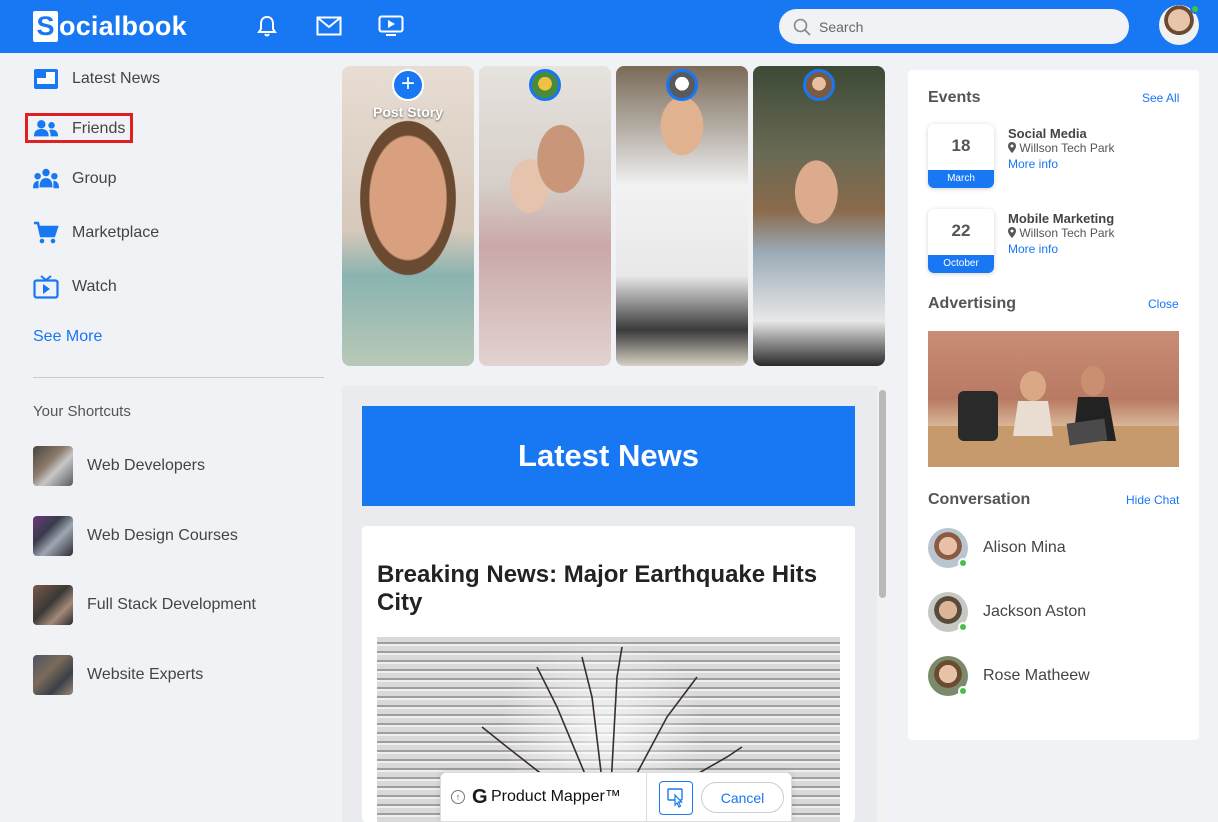  What do you see at coordinates (267, 26) in the screenshot?
I see `bell-icon` at bounding box center [267, 26].